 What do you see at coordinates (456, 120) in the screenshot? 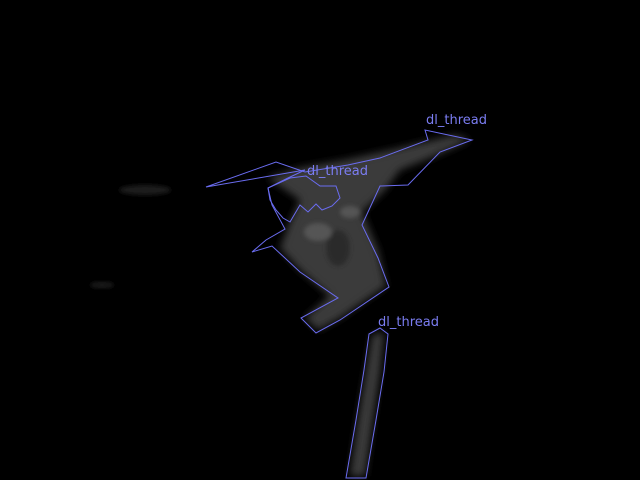
I see `annotation-label-1: dl_thread` at bounding box center [456, 120].